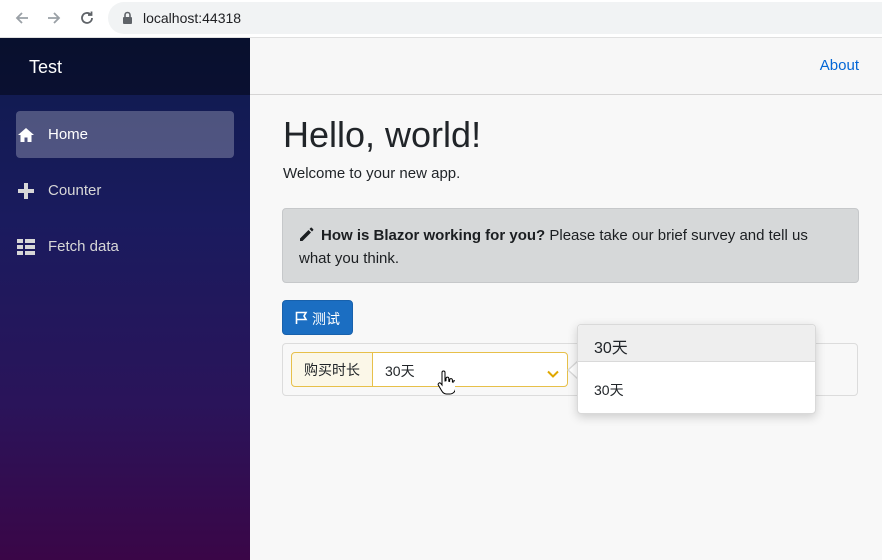 This screenshot has height=560, width=882. What do you see at coordinates (22, 18) in the screenshot?
I see `back-arrow-icon` at bounding box center [22, 18].